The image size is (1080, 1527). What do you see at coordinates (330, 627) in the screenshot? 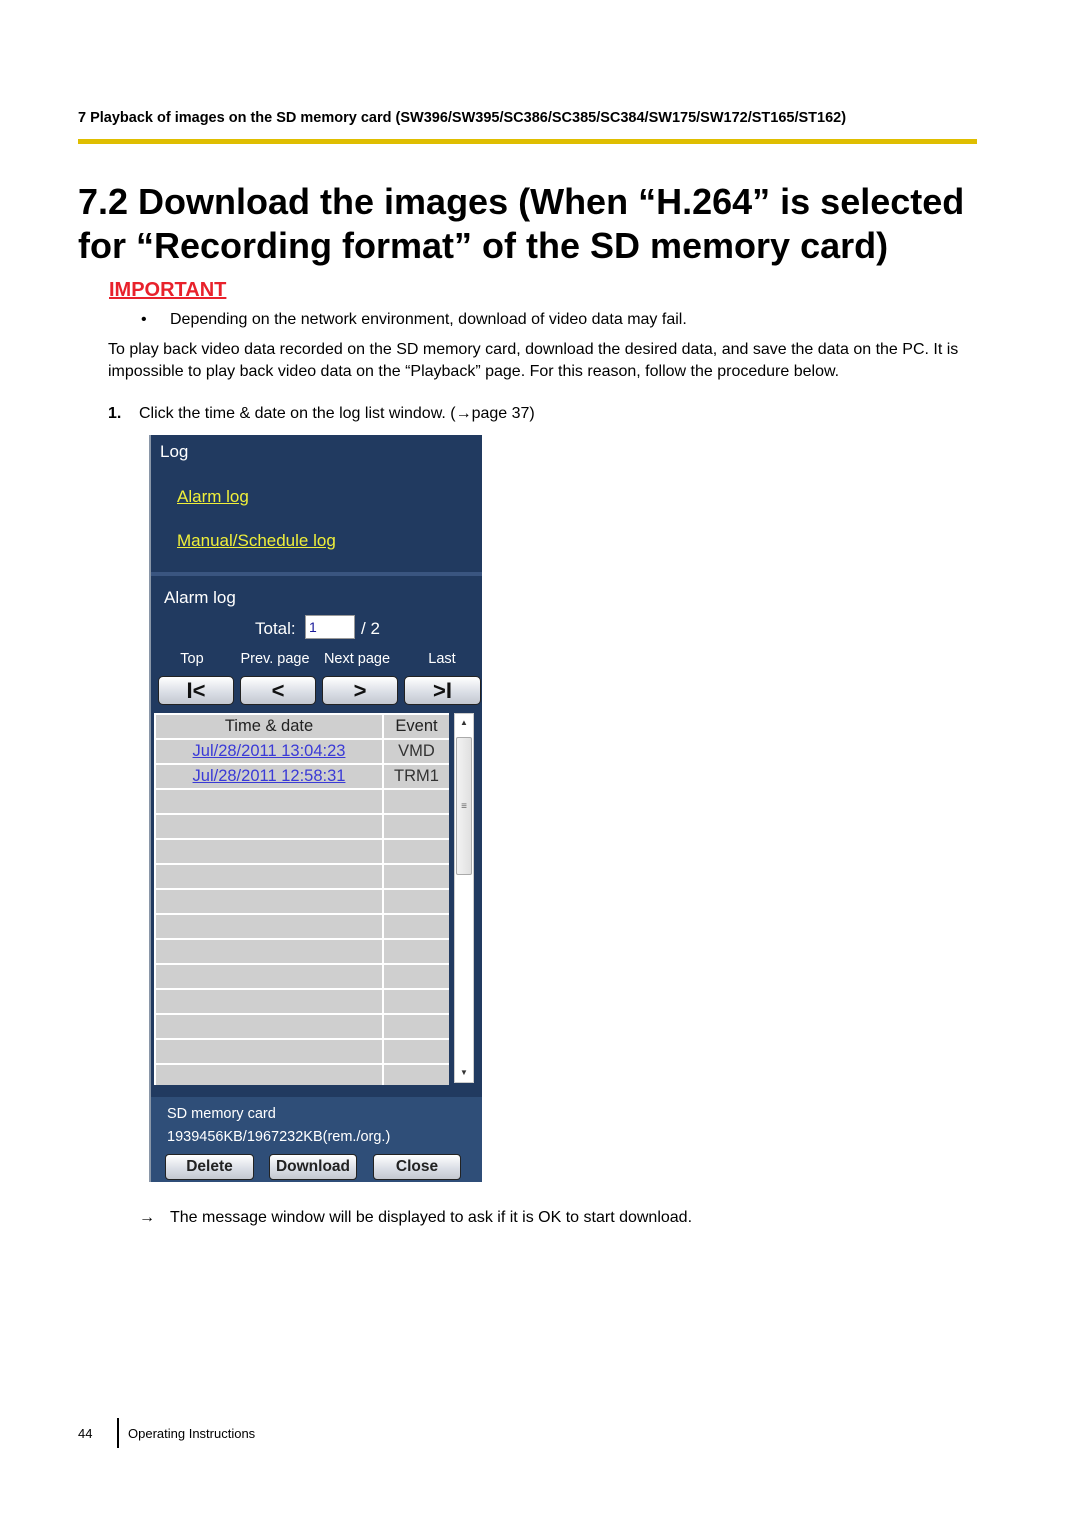
I see `page-number-input` at bounding box center [330, 627].